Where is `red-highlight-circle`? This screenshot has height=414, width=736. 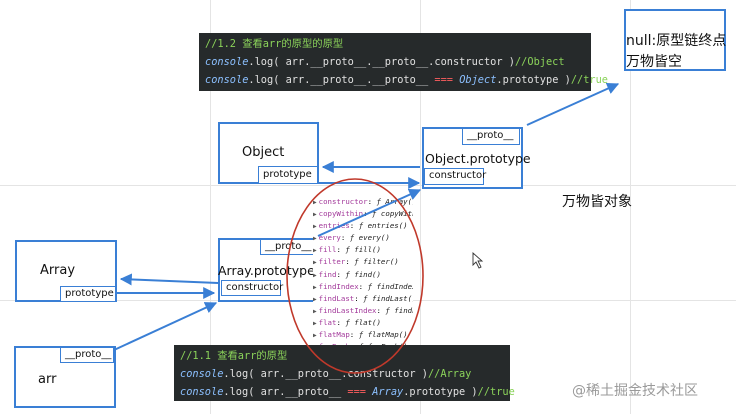 red-highlight-circle is located at coordinates (355, 276).